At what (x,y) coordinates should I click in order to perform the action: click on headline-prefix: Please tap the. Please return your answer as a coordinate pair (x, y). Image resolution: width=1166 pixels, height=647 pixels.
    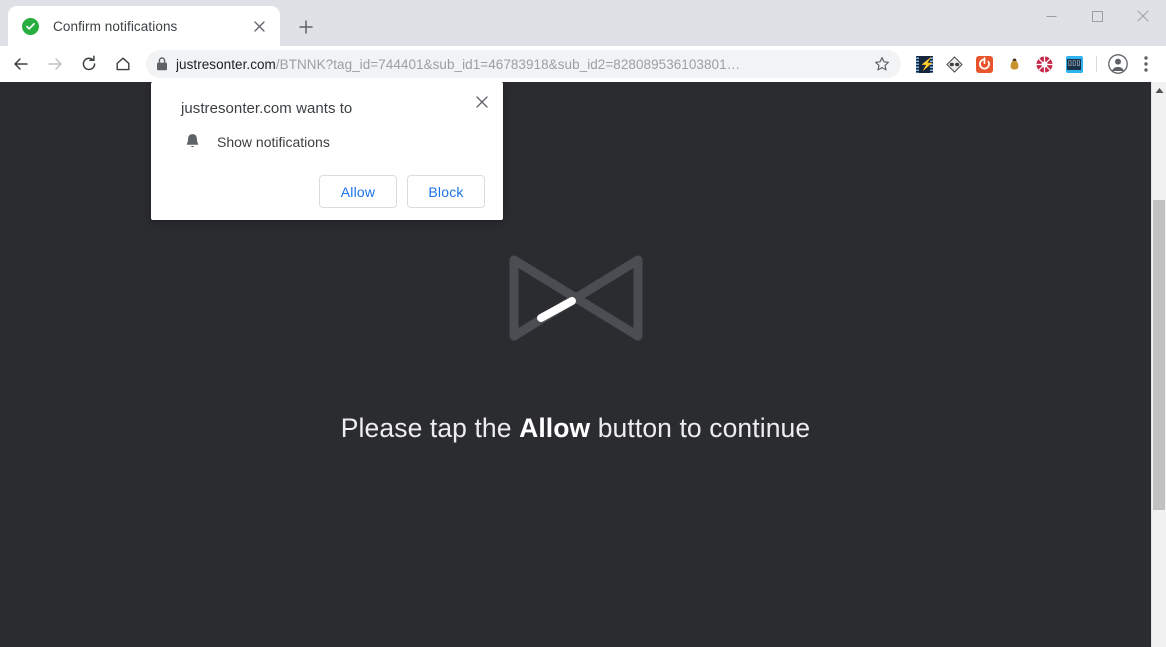
    Looking at the image, I should click on (430, 427).